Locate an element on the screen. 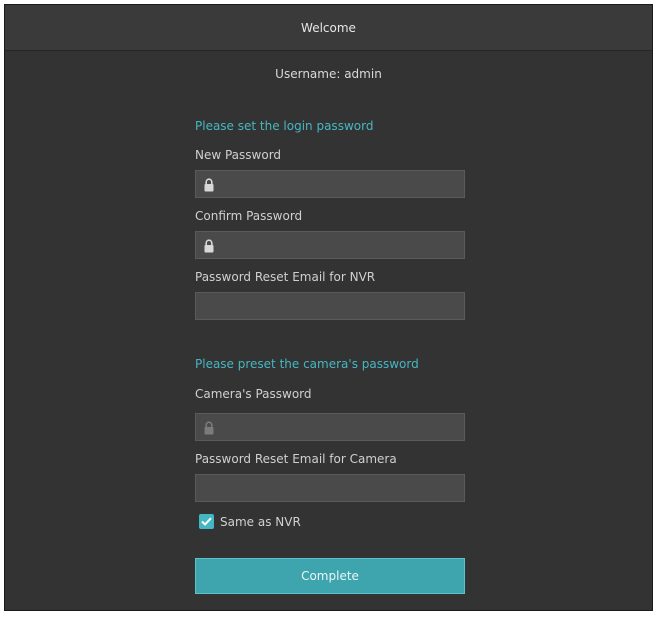 This screenshot has height=617, width=659. nvr-reset-email-input is located at coordinates (332, 306).